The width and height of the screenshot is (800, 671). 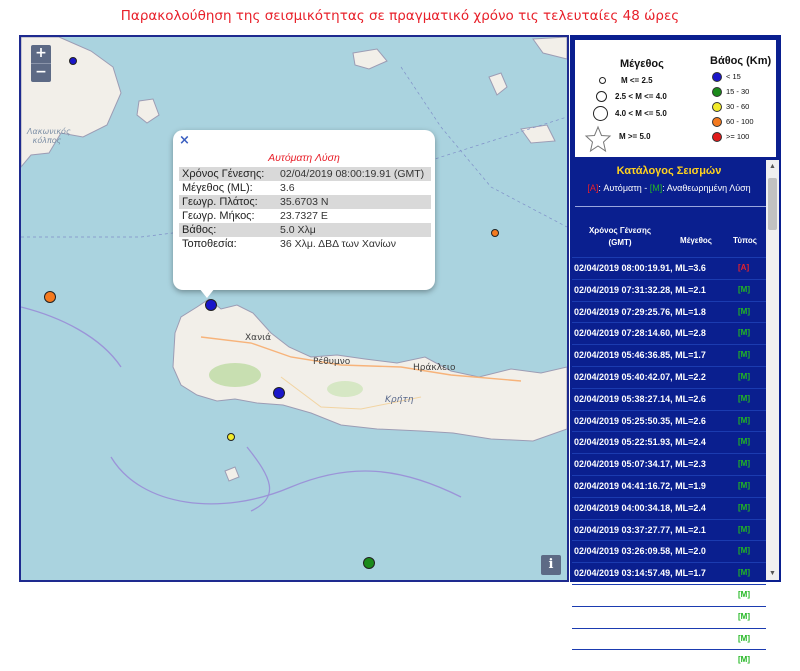 What do you see at coordinates (228, 174) in the screenshot?
I see `popup-row-key: Χρόνος Γένεσης:` at bounding box center [228, 174].